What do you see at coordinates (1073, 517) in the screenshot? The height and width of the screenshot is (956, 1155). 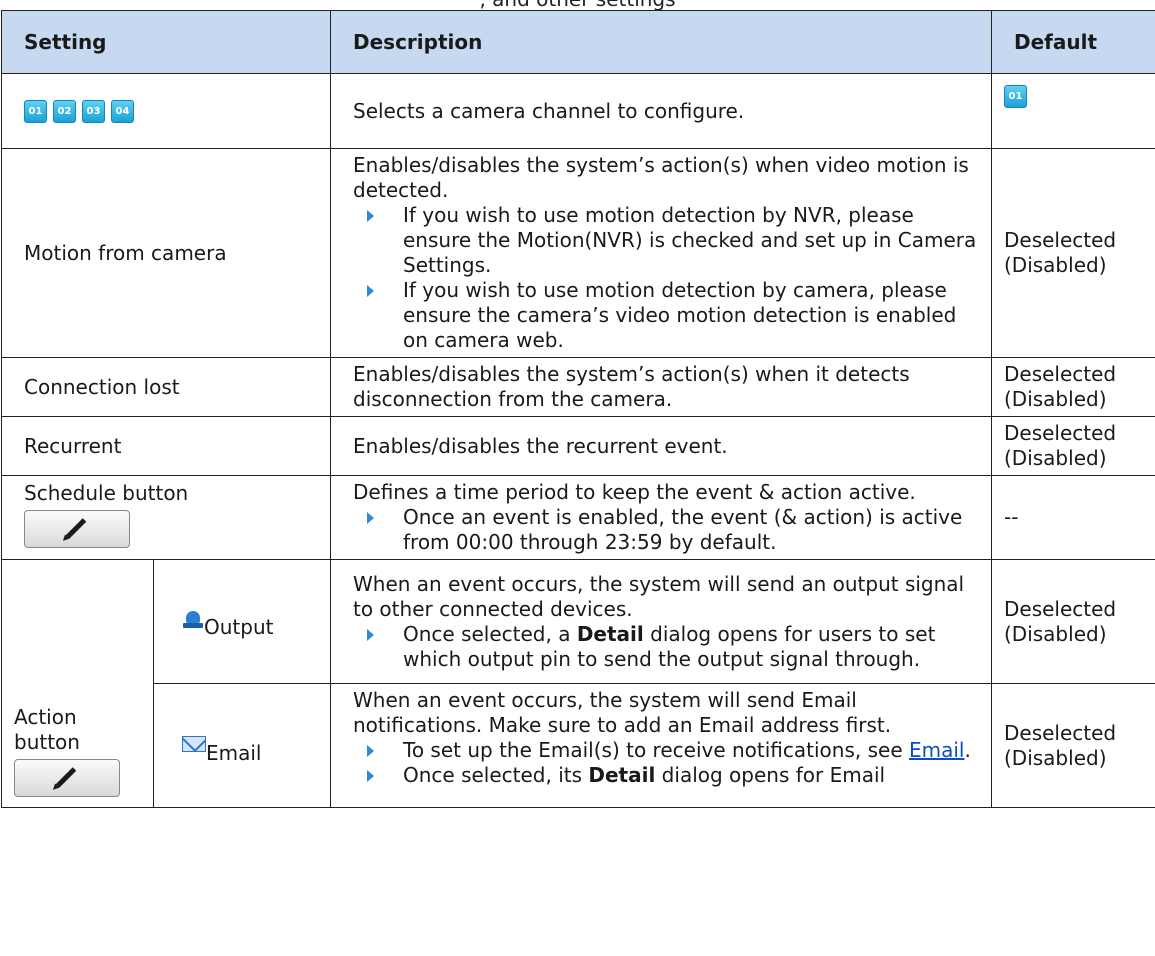 I see `schedule-default: --` at bounding box center [1073, 517].